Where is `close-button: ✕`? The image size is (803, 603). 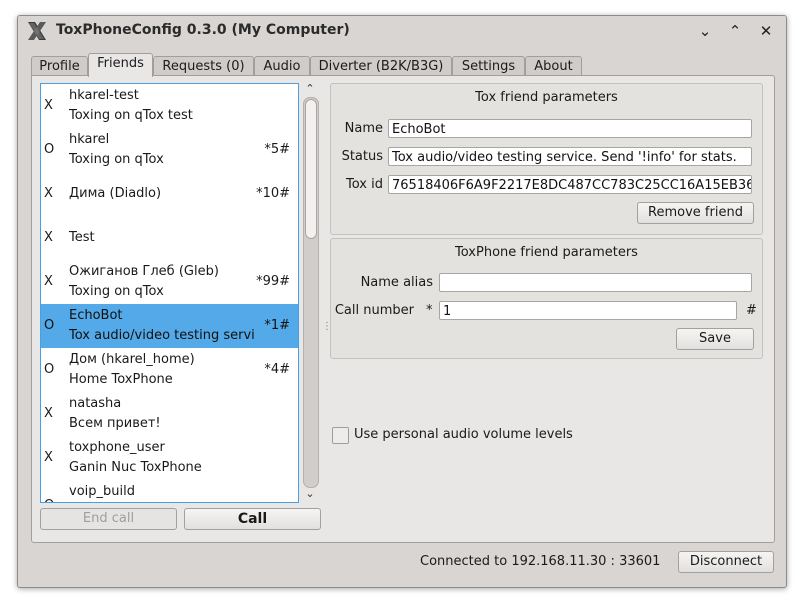
close-button: ✕ is located at coordinates (766, 31).